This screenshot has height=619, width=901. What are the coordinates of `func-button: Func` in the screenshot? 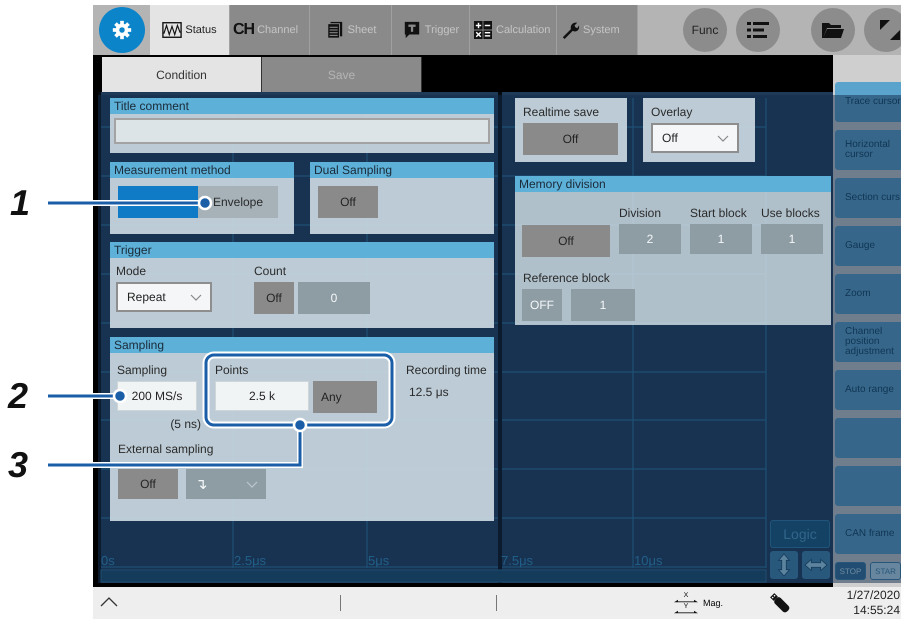 It's located at (705, 30).